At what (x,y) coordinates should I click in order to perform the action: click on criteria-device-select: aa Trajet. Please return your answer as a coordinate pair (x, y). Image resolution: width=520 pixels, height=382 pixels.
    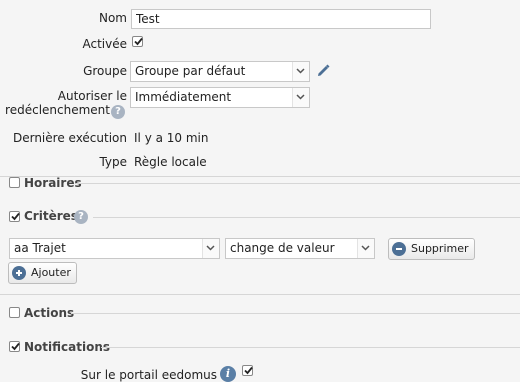
    Looking at the image, I should click on (114, 248).